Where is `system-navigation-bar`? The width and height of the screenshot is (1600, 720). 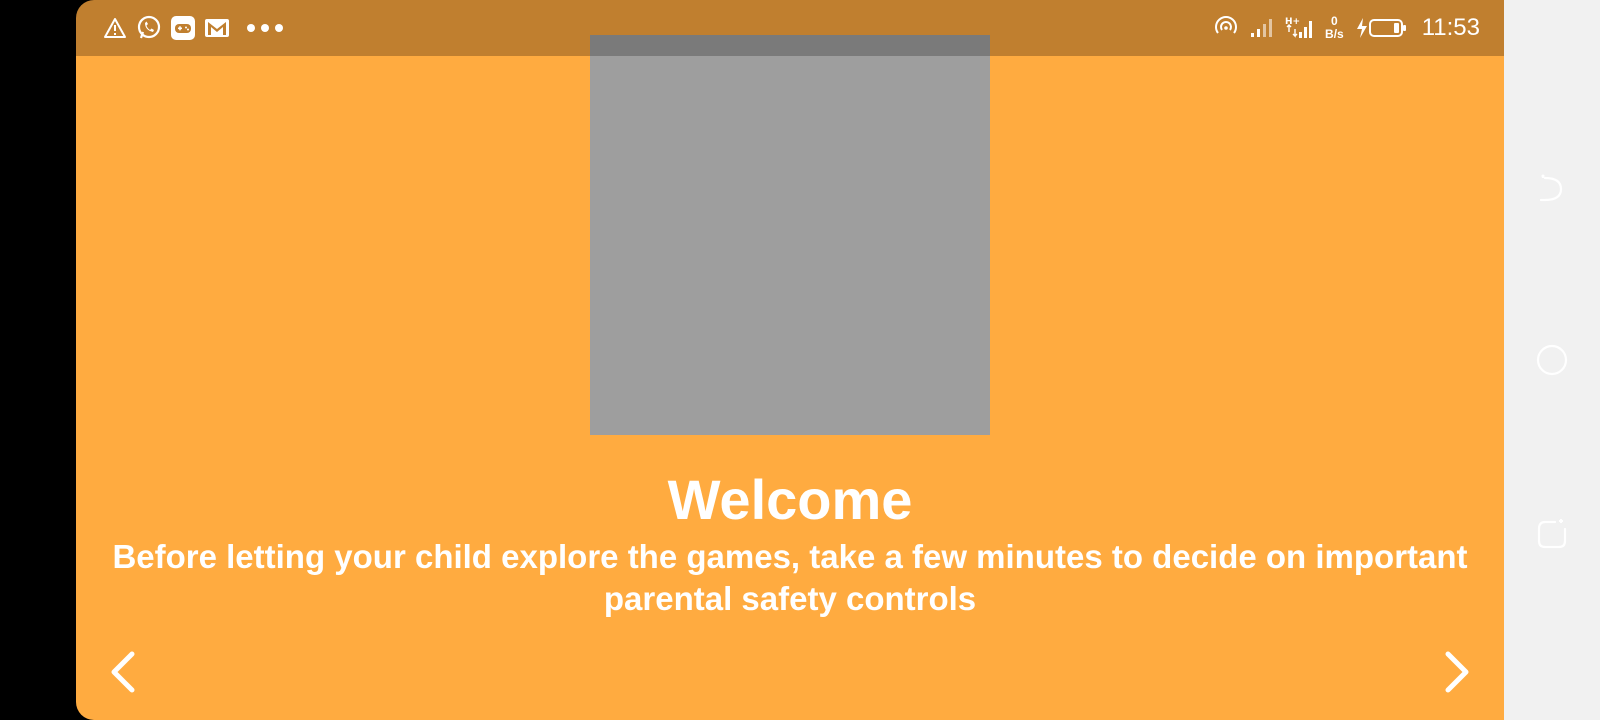 system-navigation-bar is located at coordinates (1552, 360).